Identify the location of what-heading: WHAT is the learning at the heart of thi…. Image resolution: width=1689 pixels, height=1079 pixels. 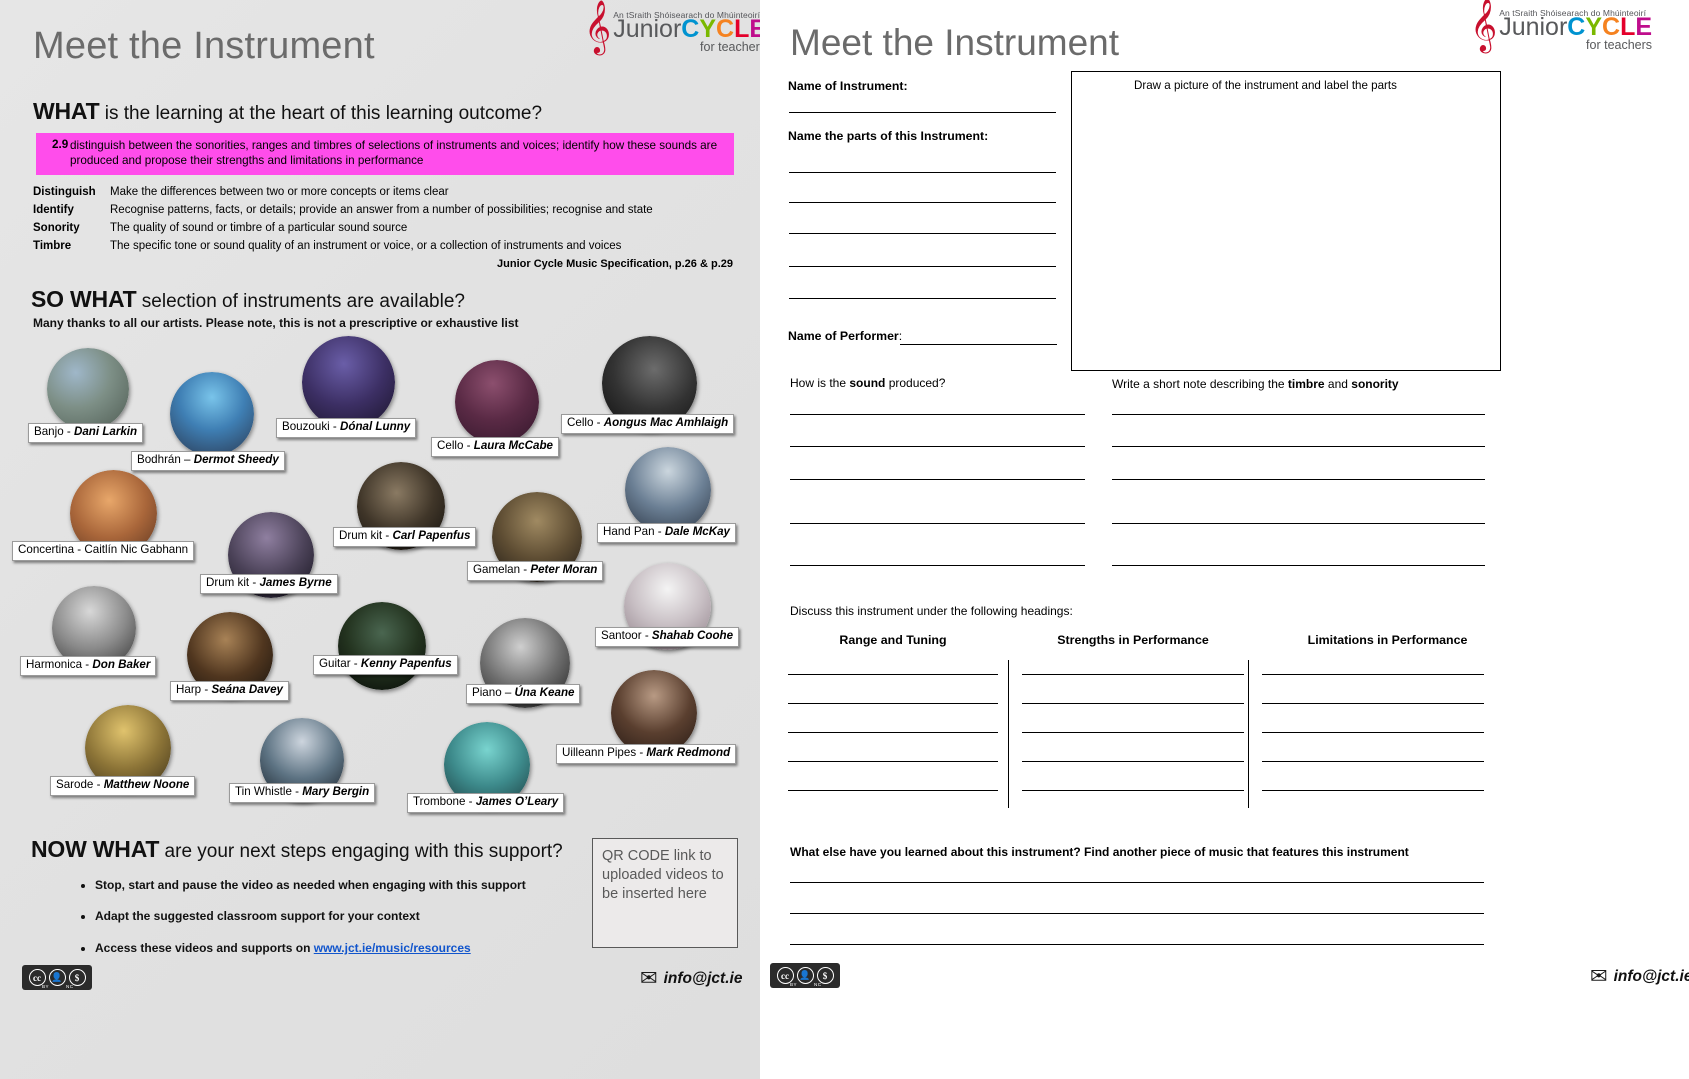
(287, 111).